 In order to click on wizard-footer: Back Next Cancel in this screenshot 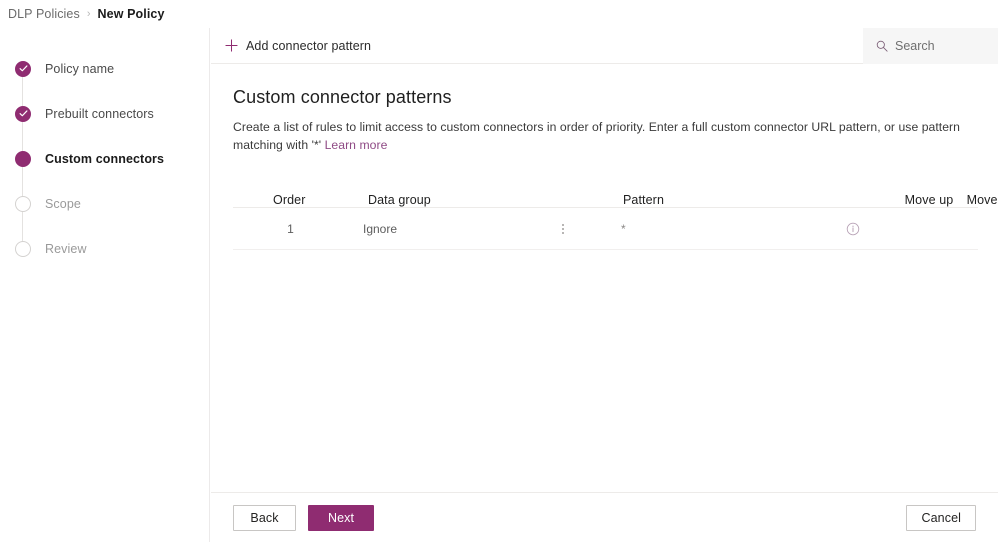, I will do `click(604, 517)`.